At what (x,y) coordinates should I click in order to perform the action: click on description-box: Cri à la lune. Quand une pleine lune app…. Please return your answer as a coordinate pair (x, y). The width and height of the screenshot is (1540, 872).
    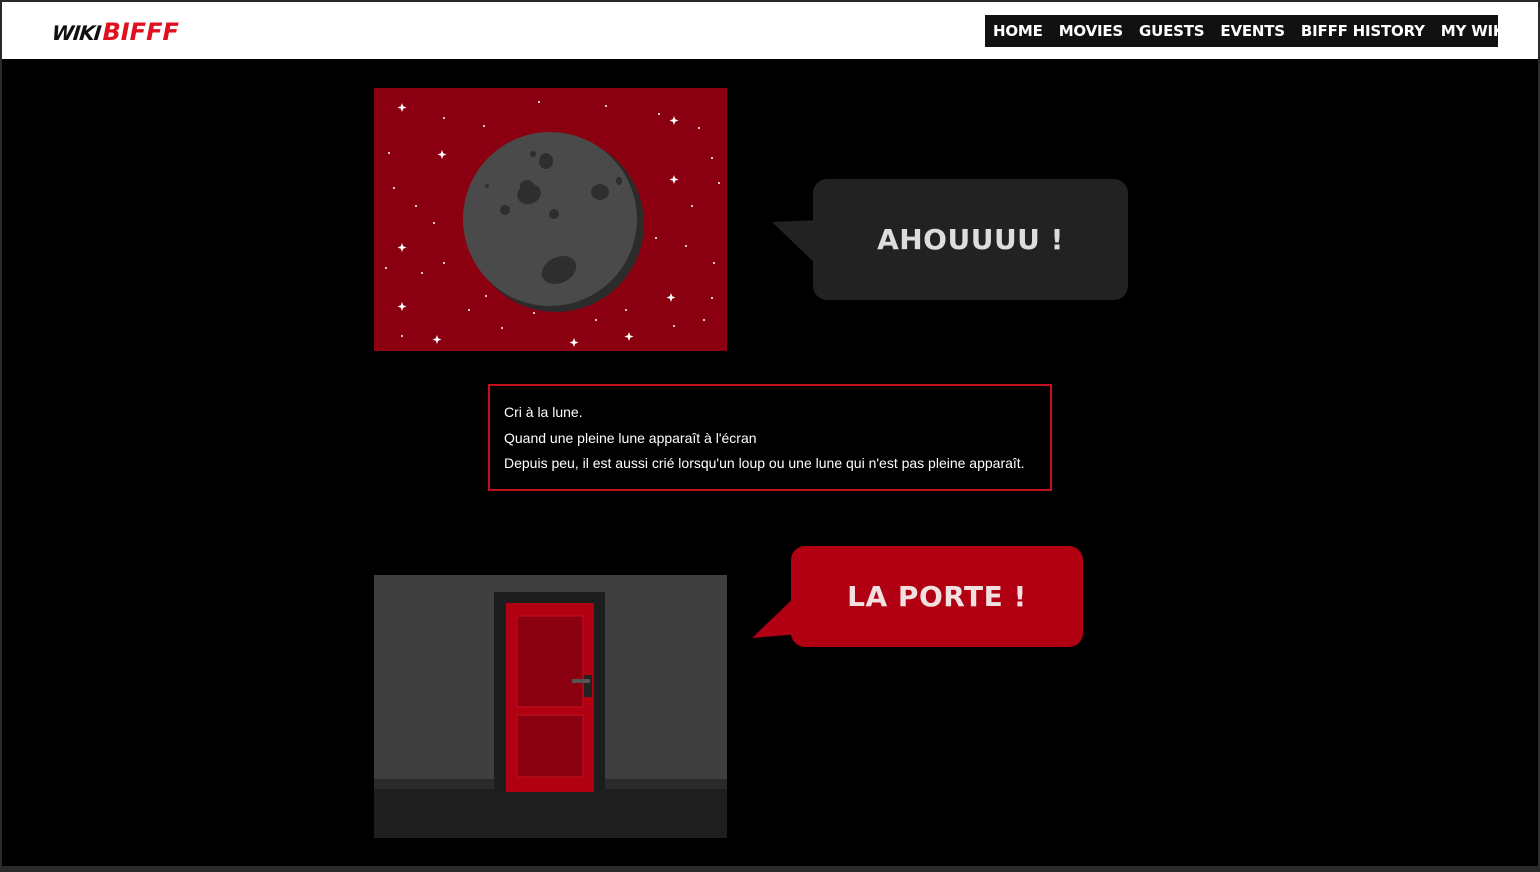
    Looking at the image, I should click on (770, 437).